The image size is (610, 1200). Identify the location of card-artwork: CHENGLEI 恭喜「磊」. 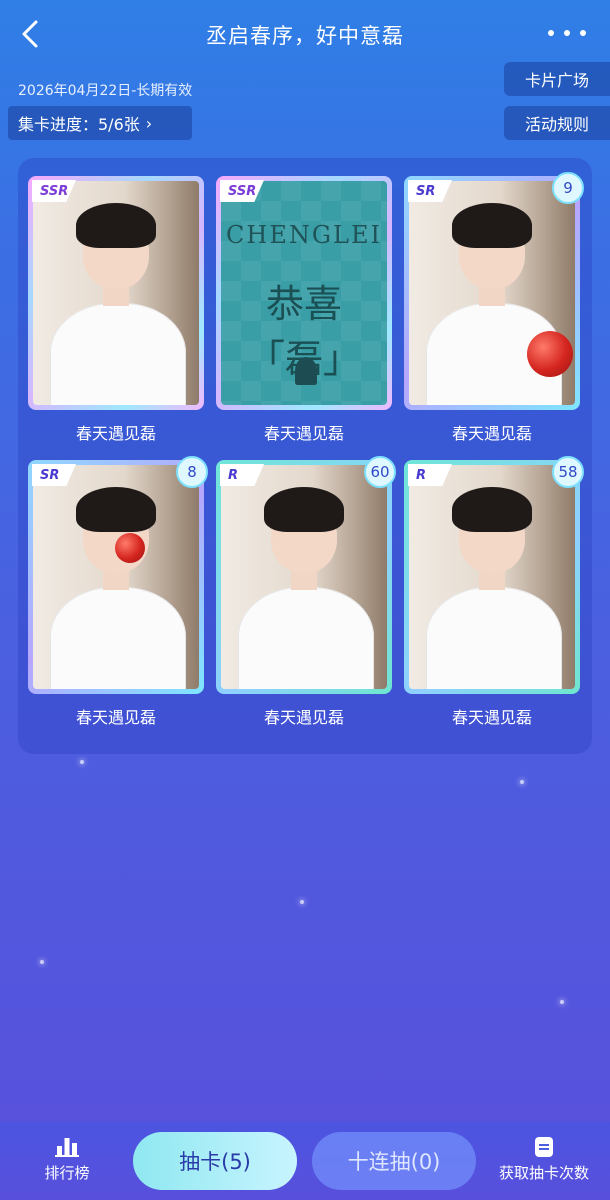
(304, 293).